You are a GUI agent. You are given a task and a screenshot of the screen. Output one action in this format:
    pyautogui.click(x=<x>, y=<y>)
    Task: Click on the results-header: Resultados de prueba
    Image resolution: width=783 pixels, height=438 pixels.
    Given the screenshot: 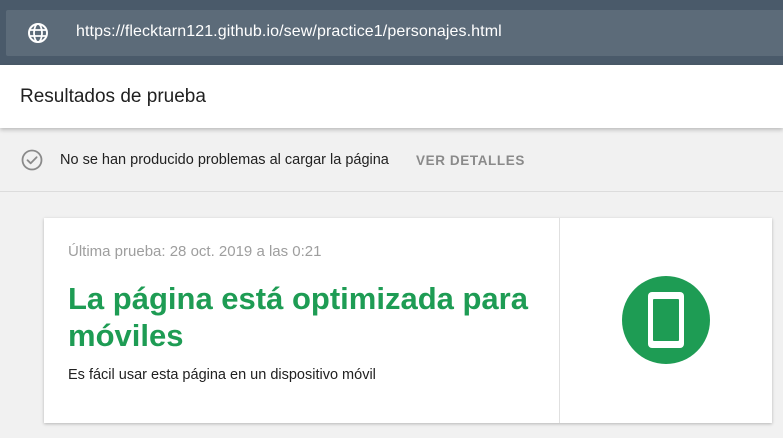 What is the action you would take?
    pyautogui.click(x=391, y=96)
    